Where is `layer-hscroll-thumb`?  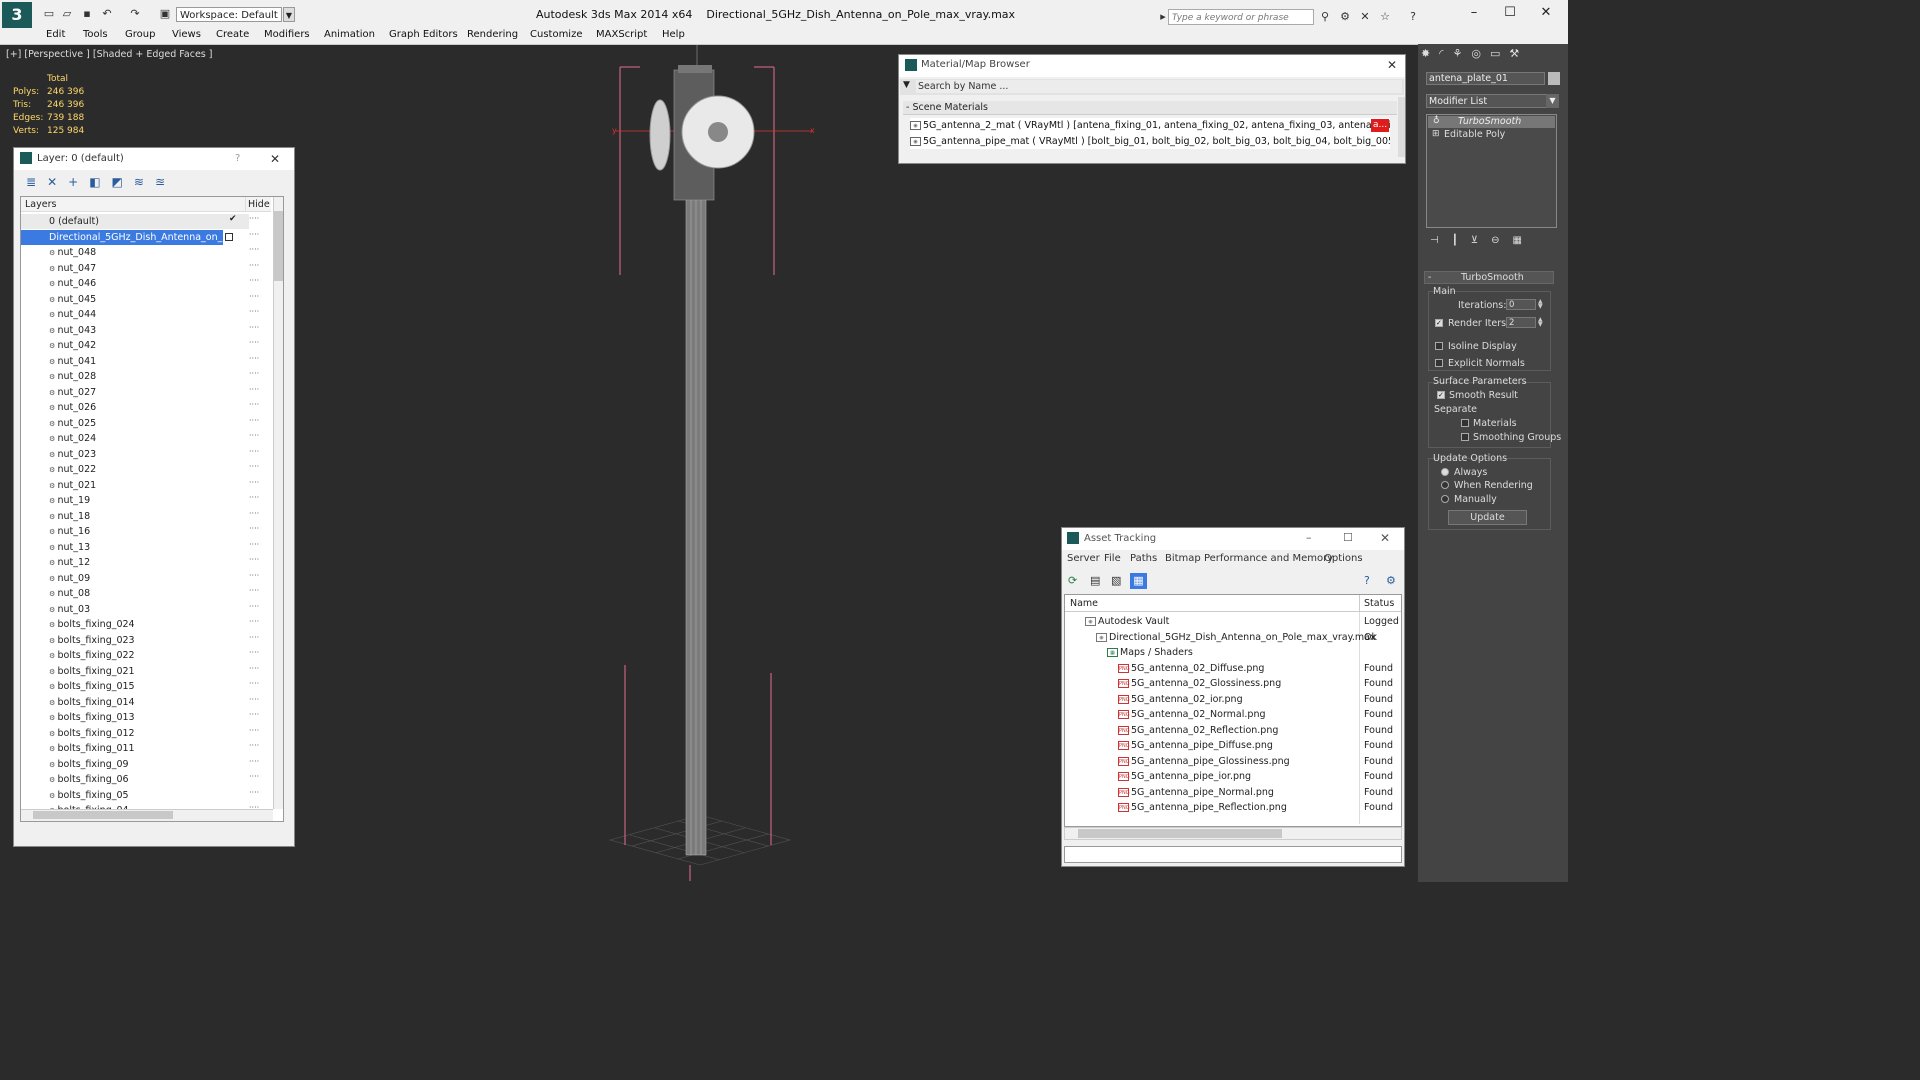 layer-hscroll-thumb is located at coordinates (103, 815).